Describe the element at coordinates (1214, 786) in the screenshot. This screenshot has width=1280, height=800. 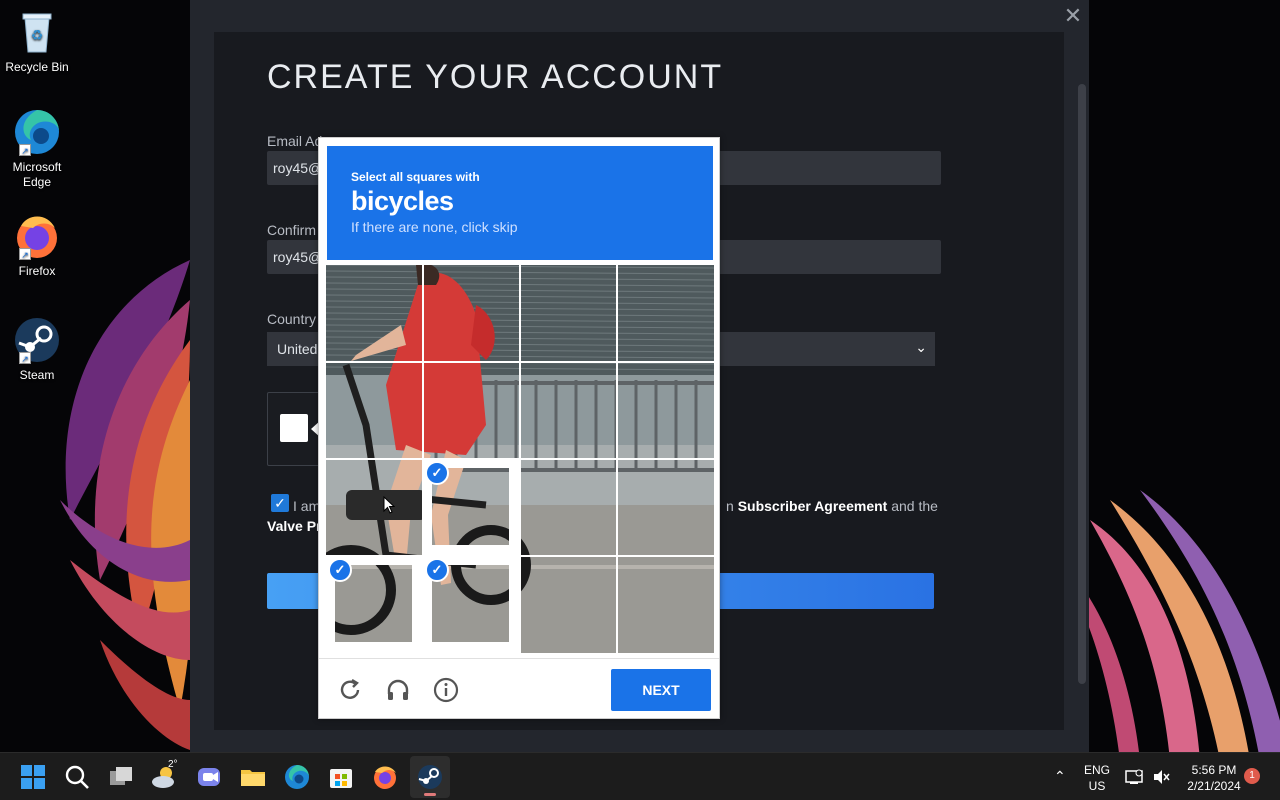
I see `clock-date: 2/21/2024` at that location.